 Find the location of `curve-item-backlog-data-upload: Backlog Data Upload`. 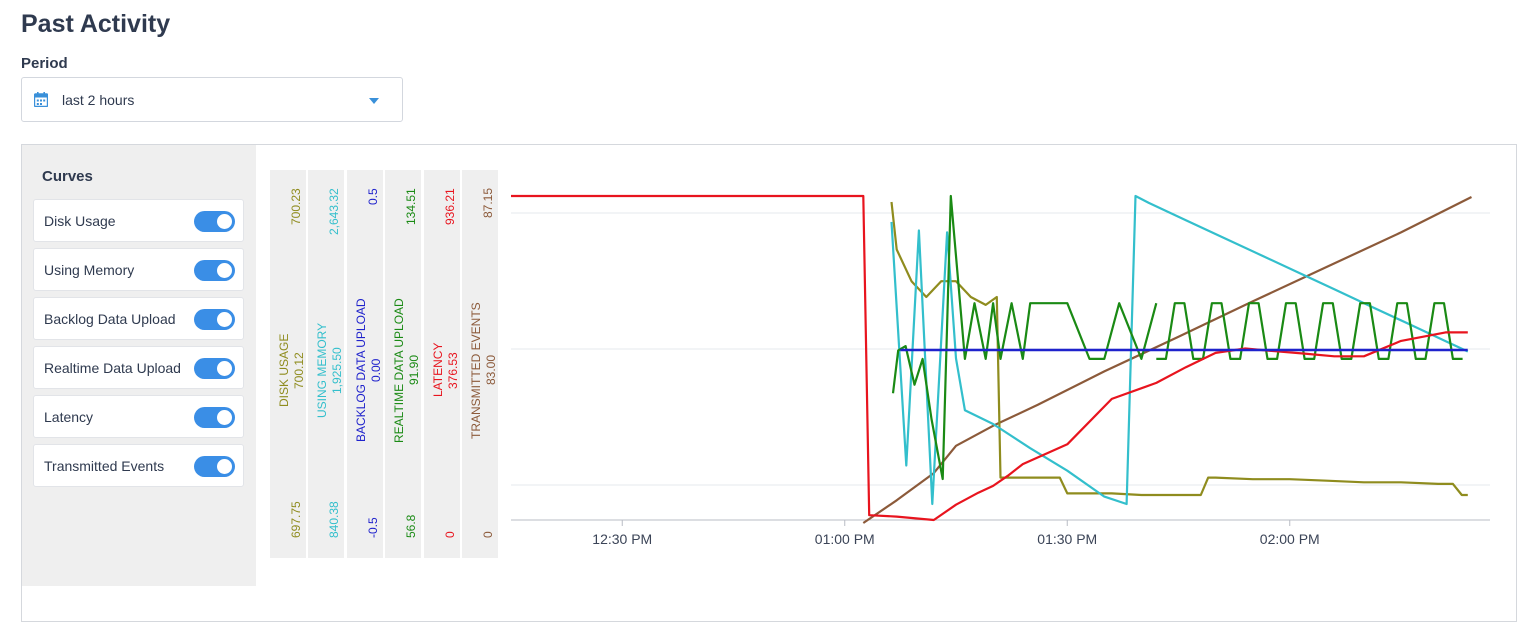

curve-item-backlog-data-upload: Backlog Data Upload is located at coordinates (138, 318).